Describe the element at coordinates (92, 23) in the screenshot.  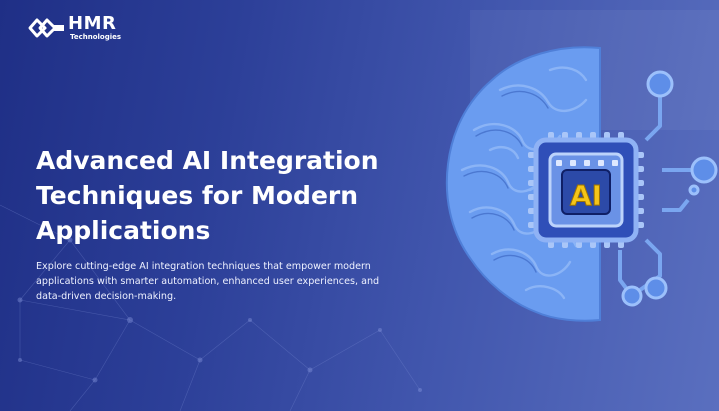
I see `brand-name: HMR` at that location.